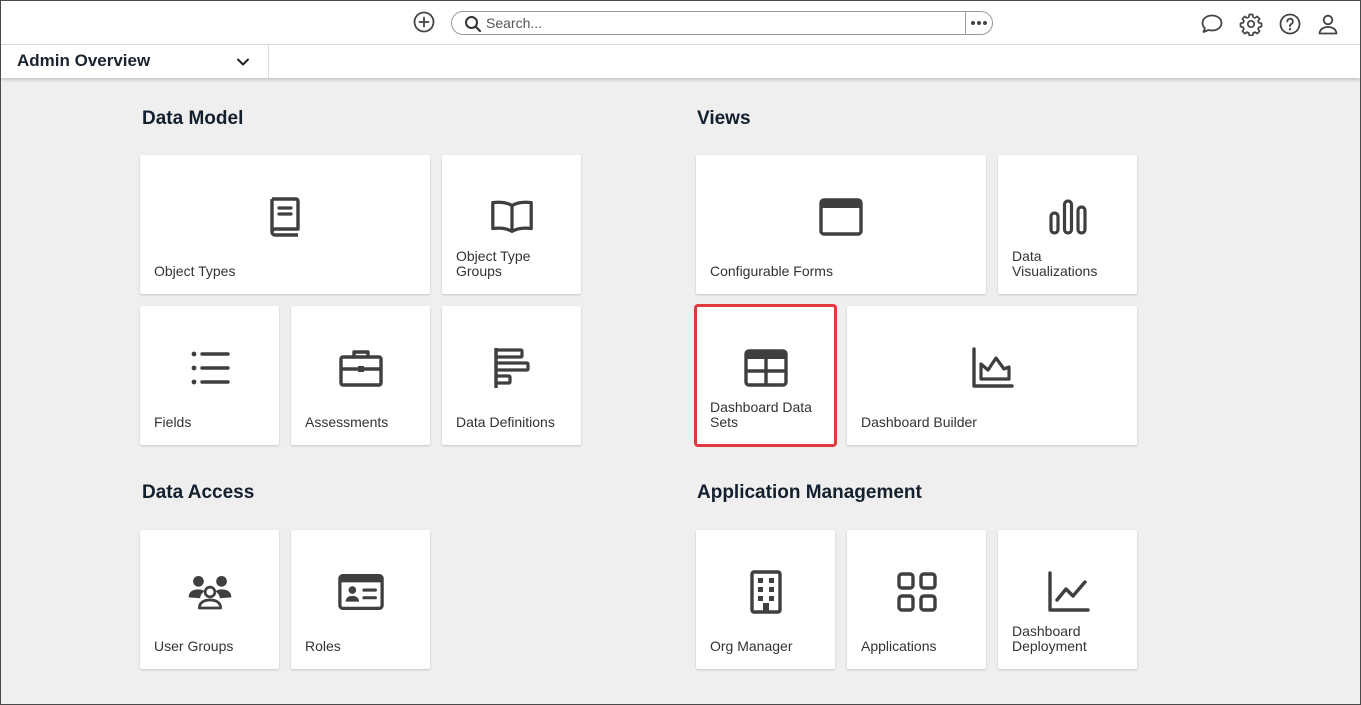  Describe the element at coordinates (198, 492) in the screenshot. I see `section-title-data-access: Data Access` at that location.